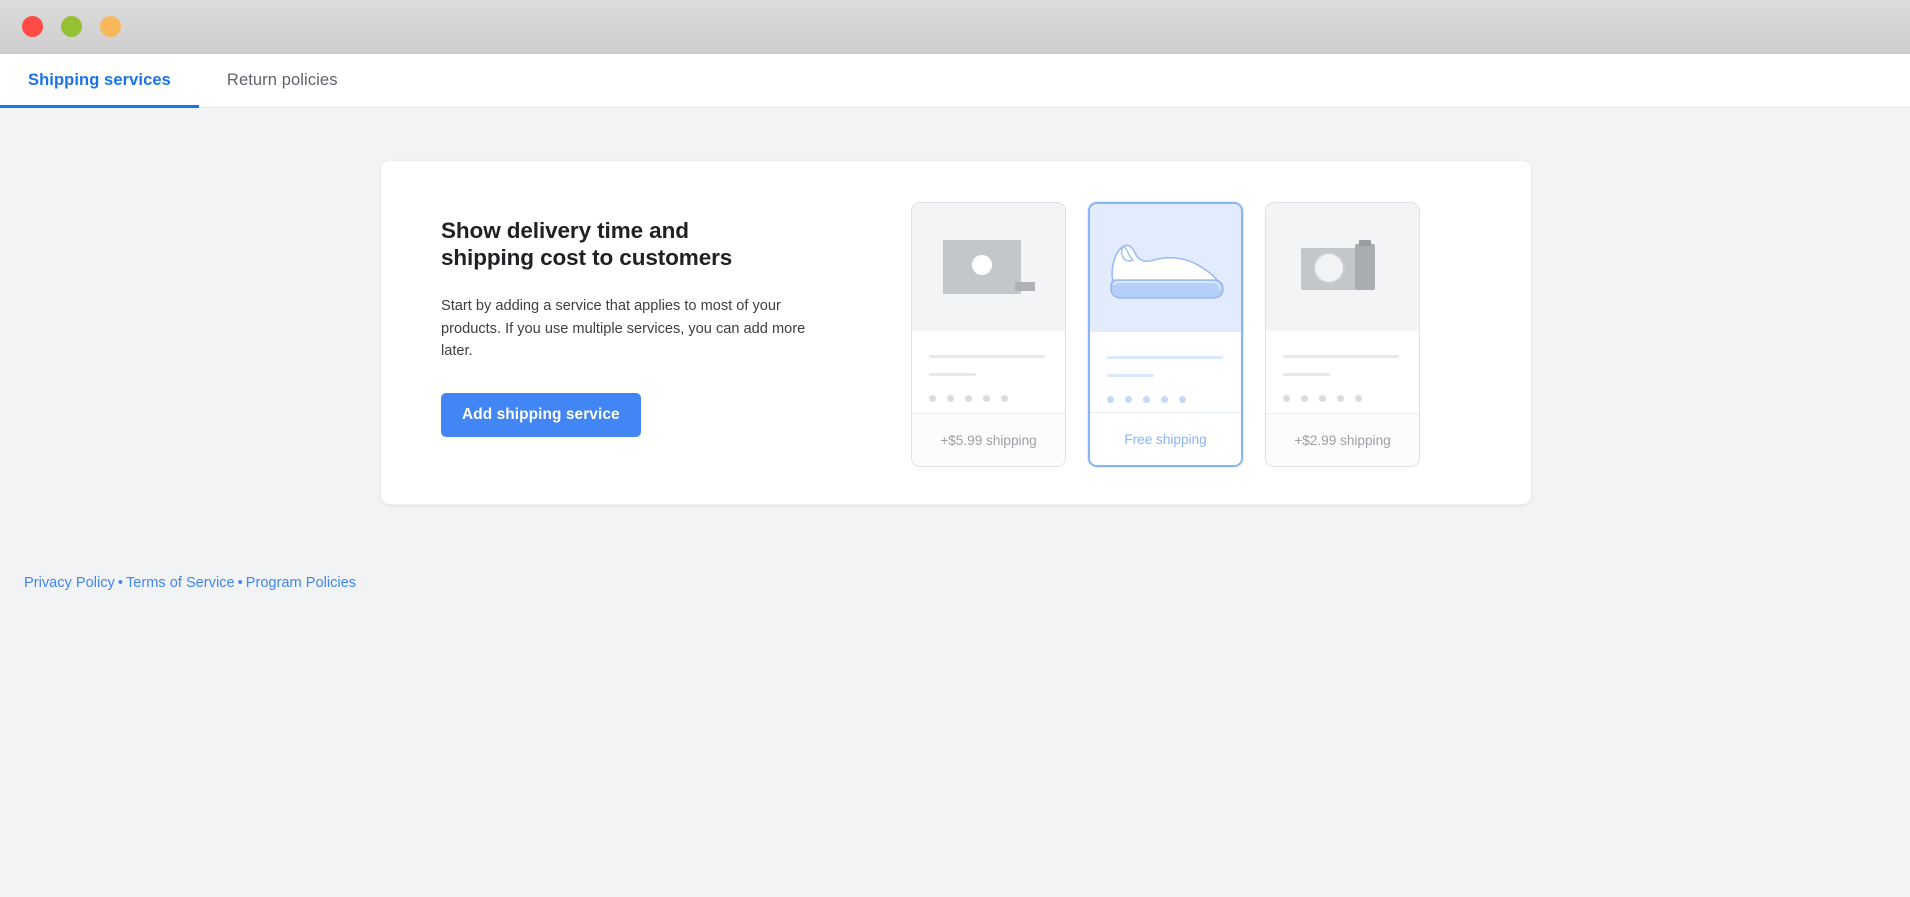  I want to click on product-card-3: +$2.99 shipping, so click(1342, 334).